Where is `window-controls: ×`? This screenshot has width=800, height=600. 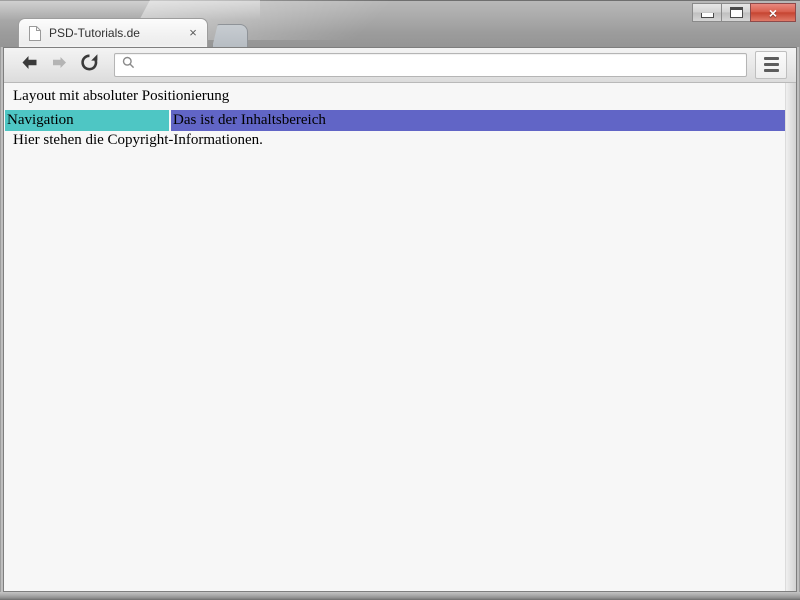
window-controls: × is located at coordinates (744, 12).